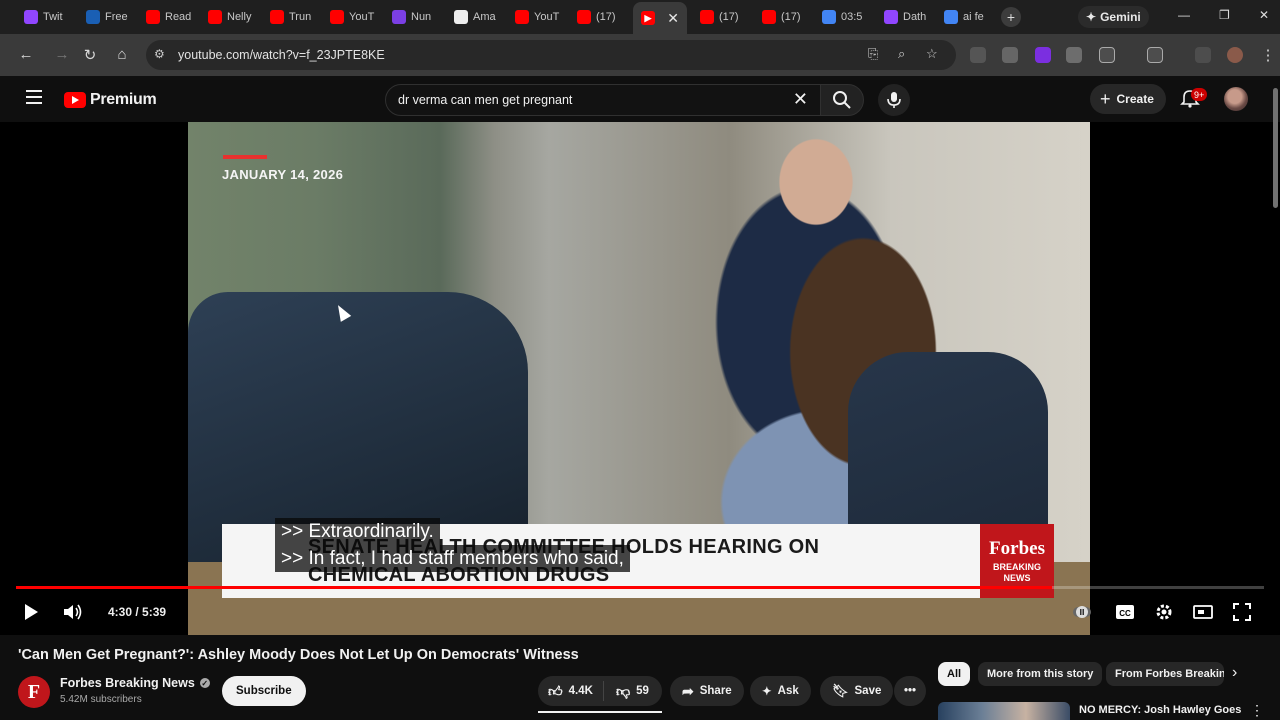 The height and width of the screenshot is (720, 1280). What do you see at coordinates (1010, 55) in the screenshot?
I see `extension-robot-icon` at bounding box center [1010, 55].